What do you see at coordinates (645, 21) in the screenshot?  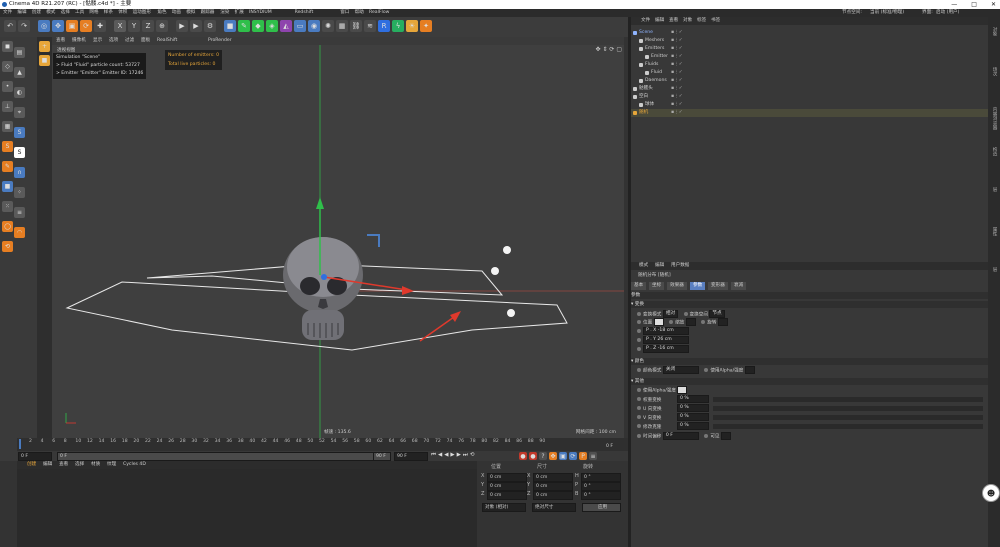 I see `object-menu-item: 文件` at bounding box center [645, 21].